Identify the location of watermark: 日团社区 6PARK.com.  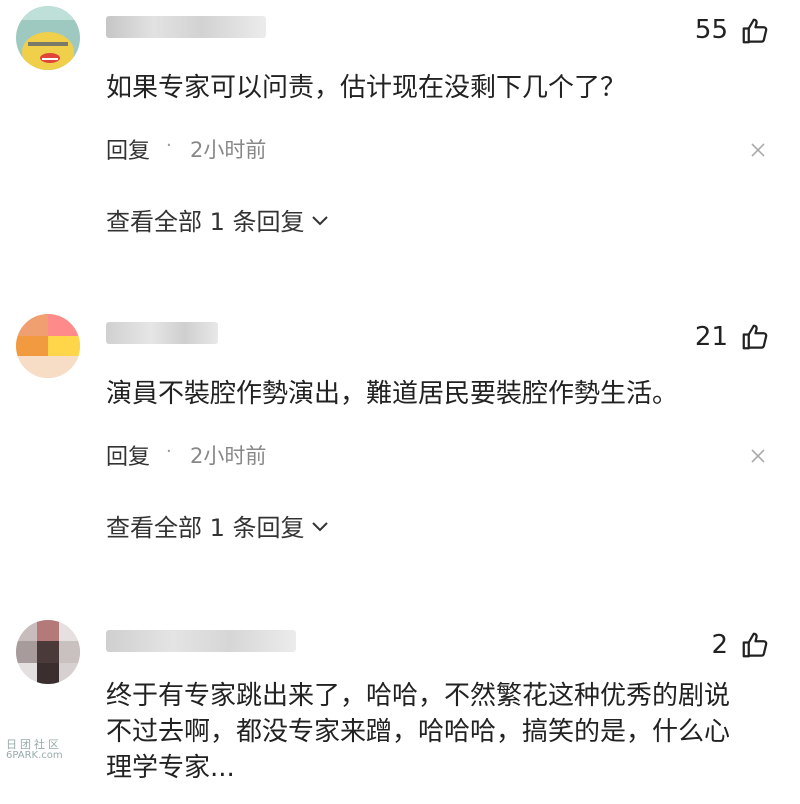
(36, 751).